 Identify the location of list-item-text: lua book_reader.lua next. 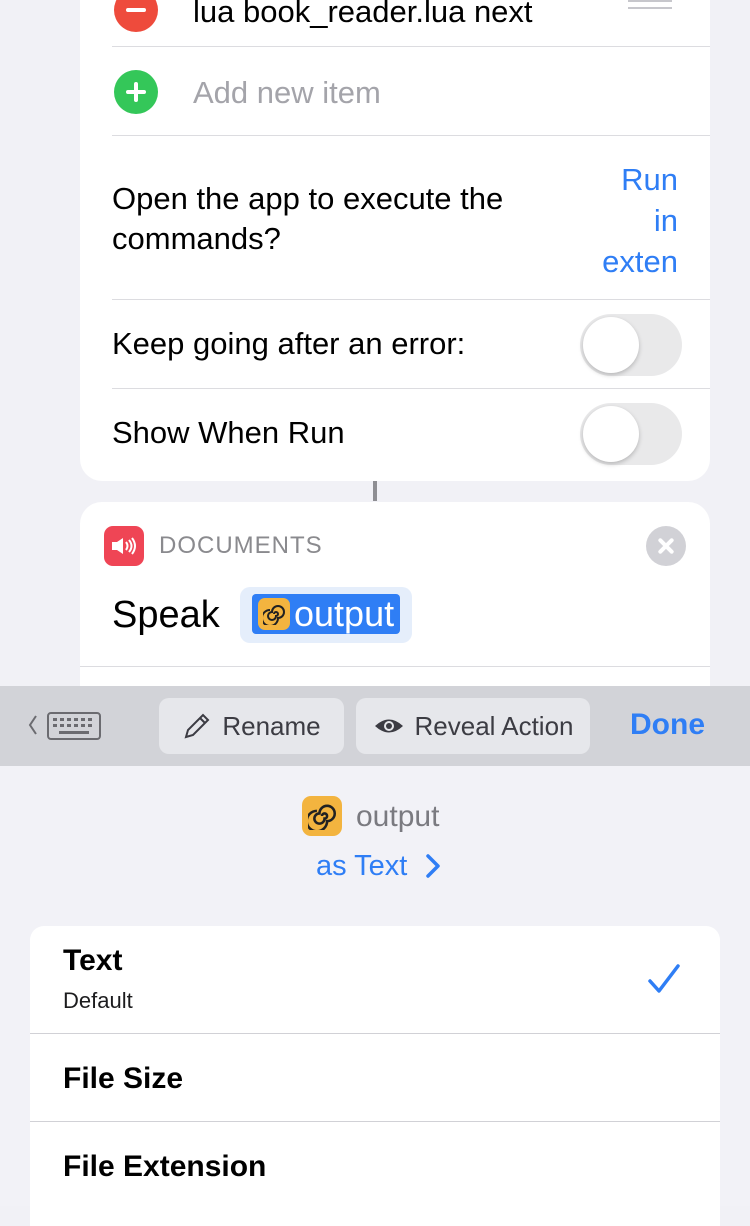
(363, 15).